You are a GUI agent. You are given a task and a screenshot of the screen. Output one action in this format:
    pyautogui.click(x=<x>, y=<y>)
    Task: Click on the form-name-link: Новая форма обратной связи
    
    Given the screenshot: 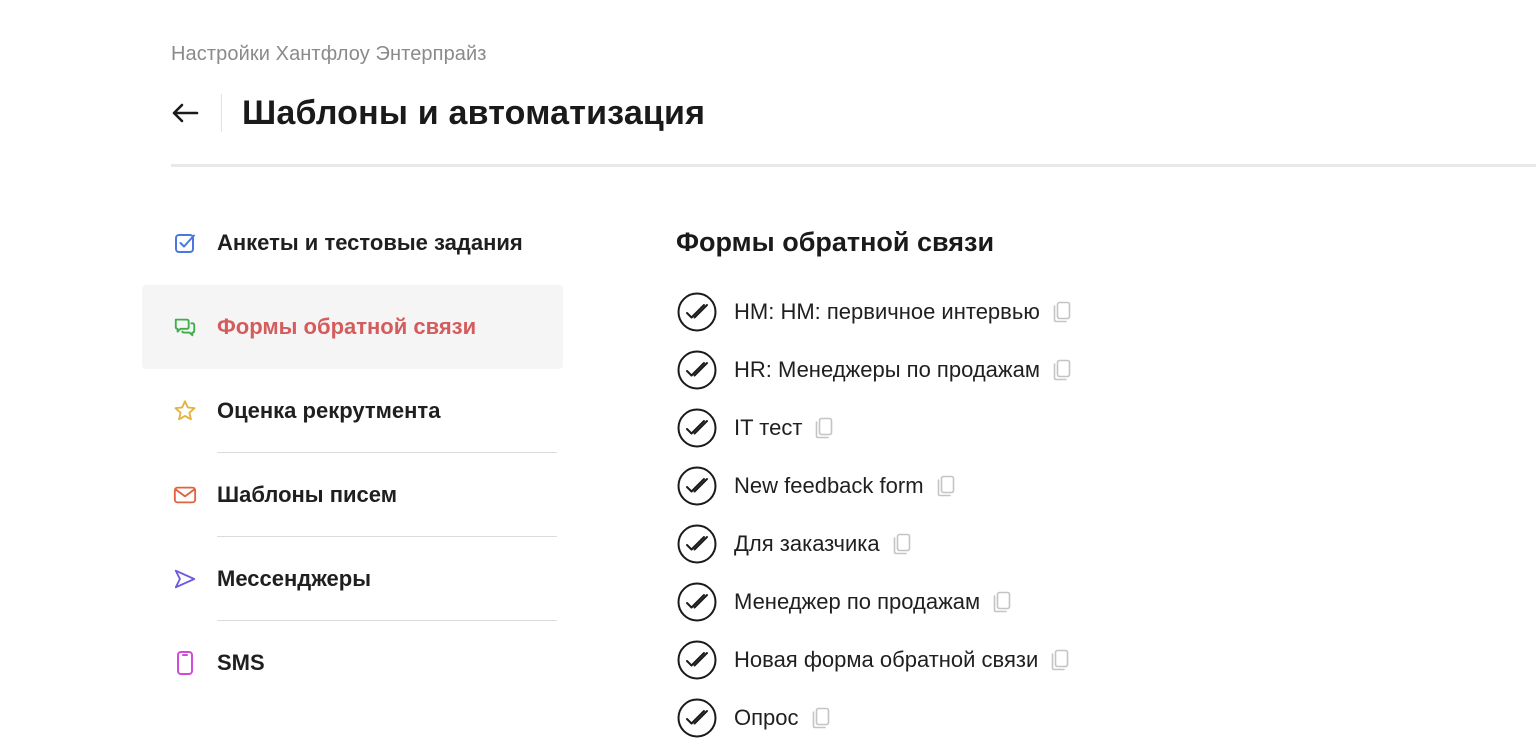 What is the action you would take?
    pyautogui.click(x=886, y=660)
    